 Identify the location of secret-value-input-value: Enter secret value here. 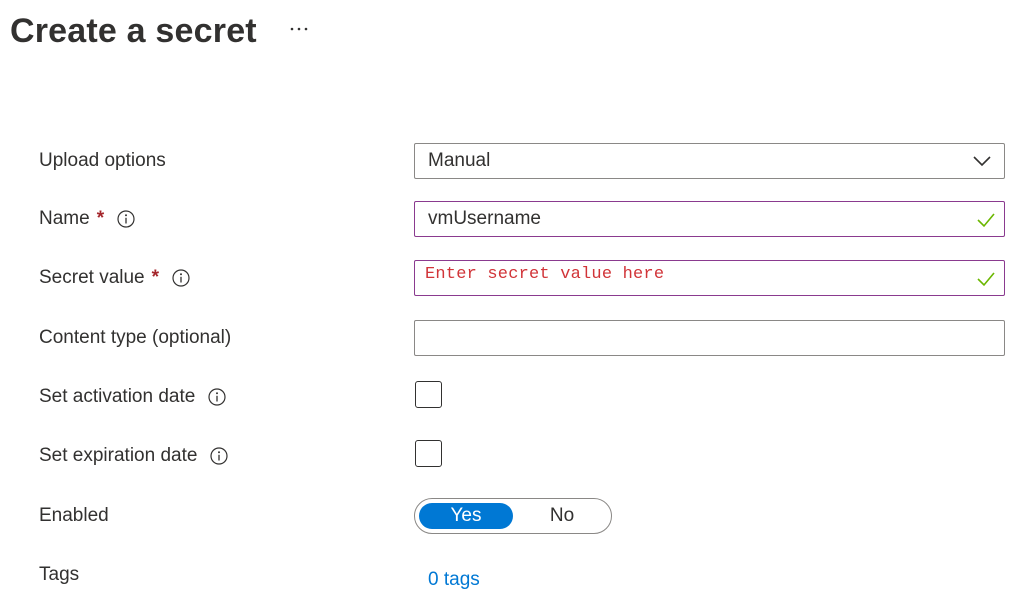
(545, 274).